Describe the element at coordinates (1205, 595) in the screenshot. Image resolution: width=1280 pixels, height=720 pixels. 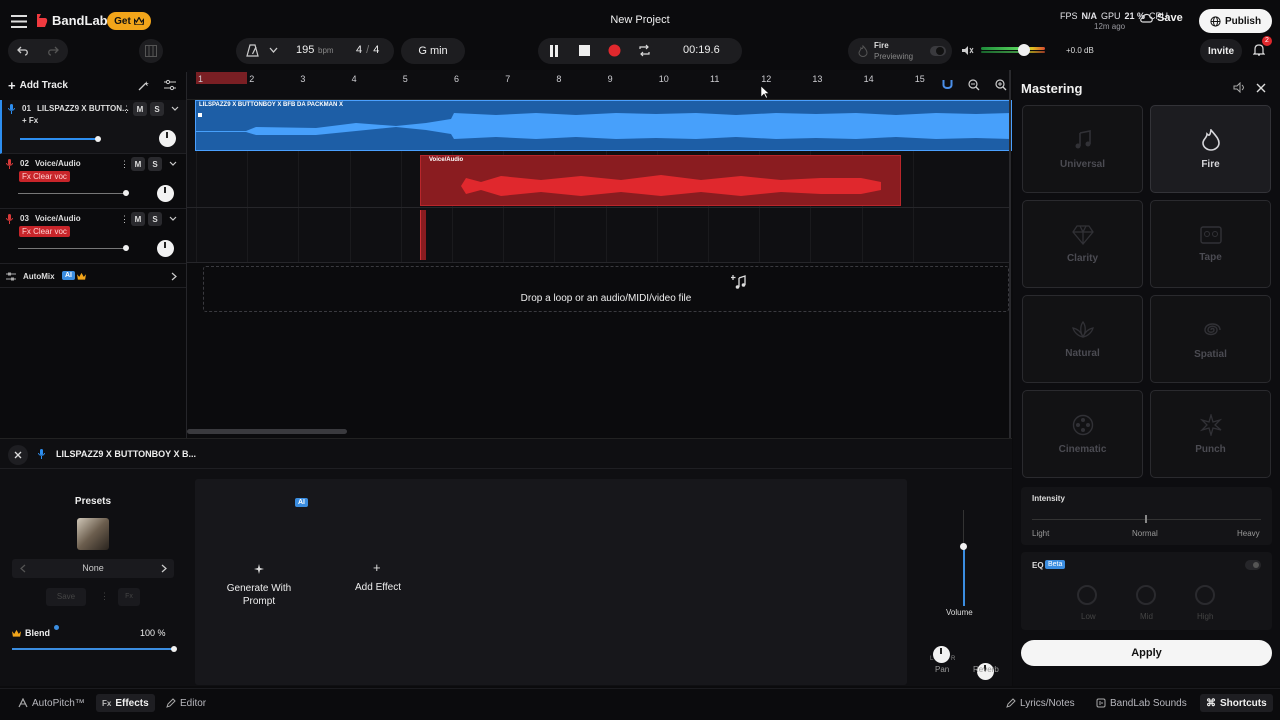
I see `eq-high-knob` at that location.